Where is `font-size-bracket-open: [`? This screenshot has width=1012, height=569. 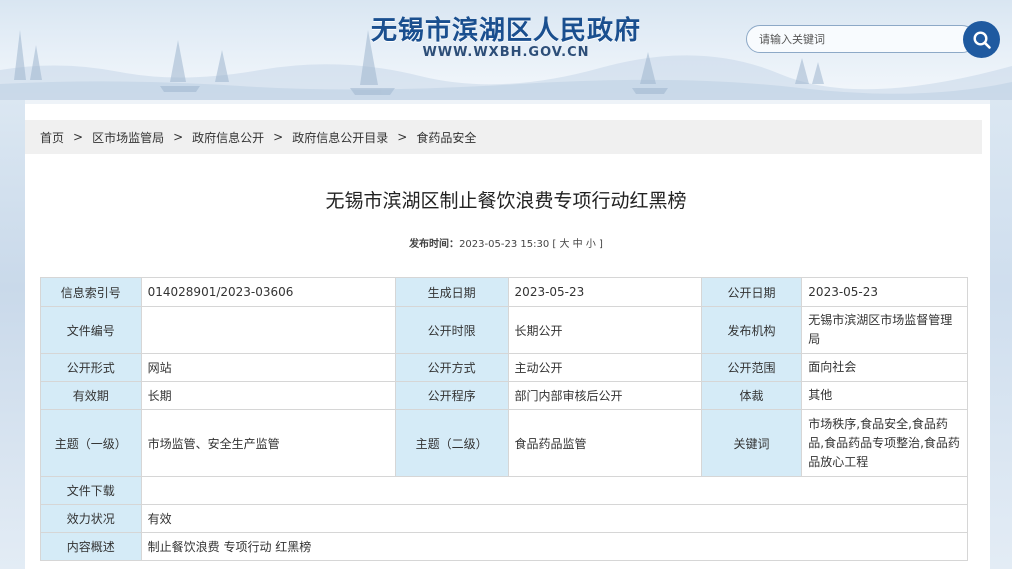
font-size-bracket-open: [ is located at coordinates (554, 244).